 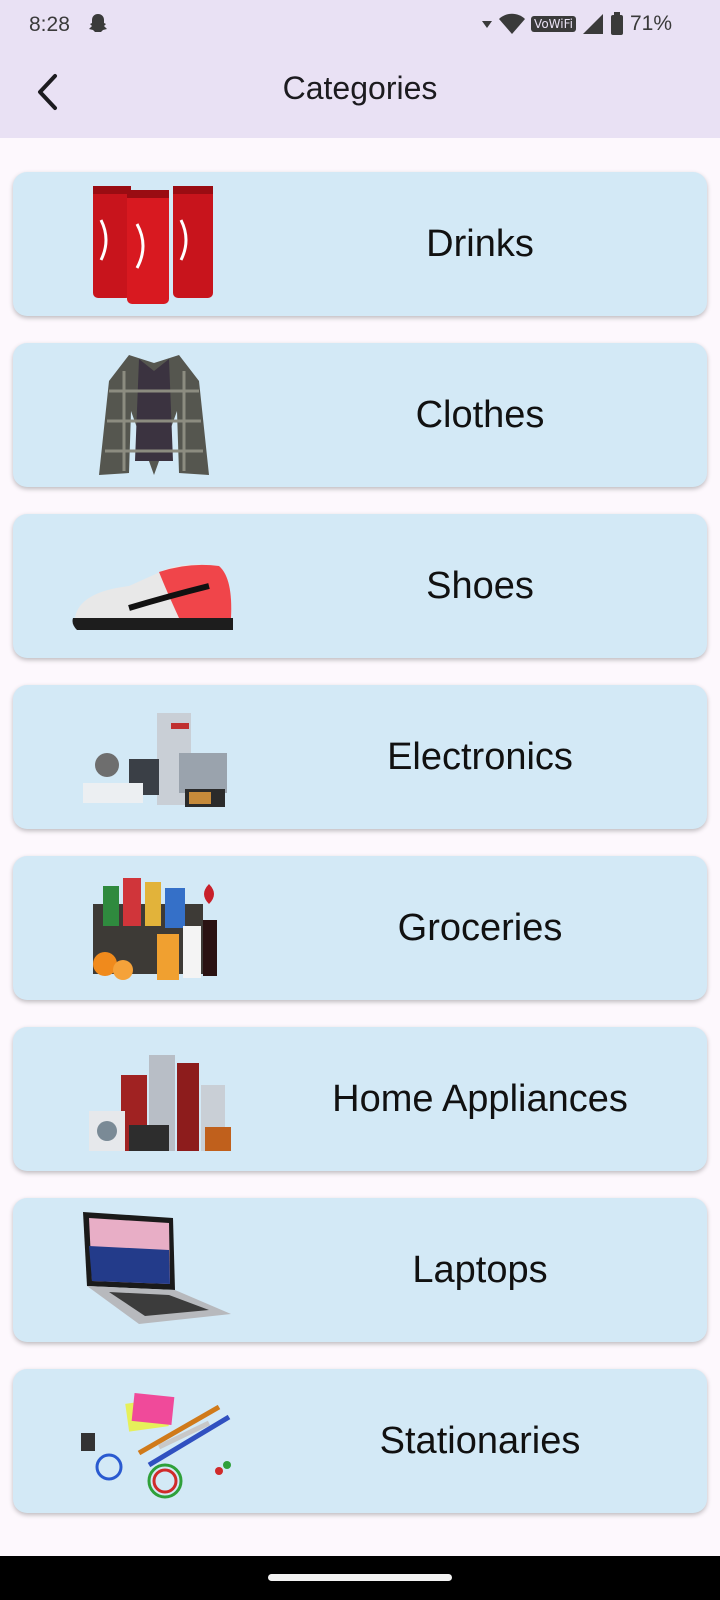 I want to click on clothes-image, so click(x=154, y=415).